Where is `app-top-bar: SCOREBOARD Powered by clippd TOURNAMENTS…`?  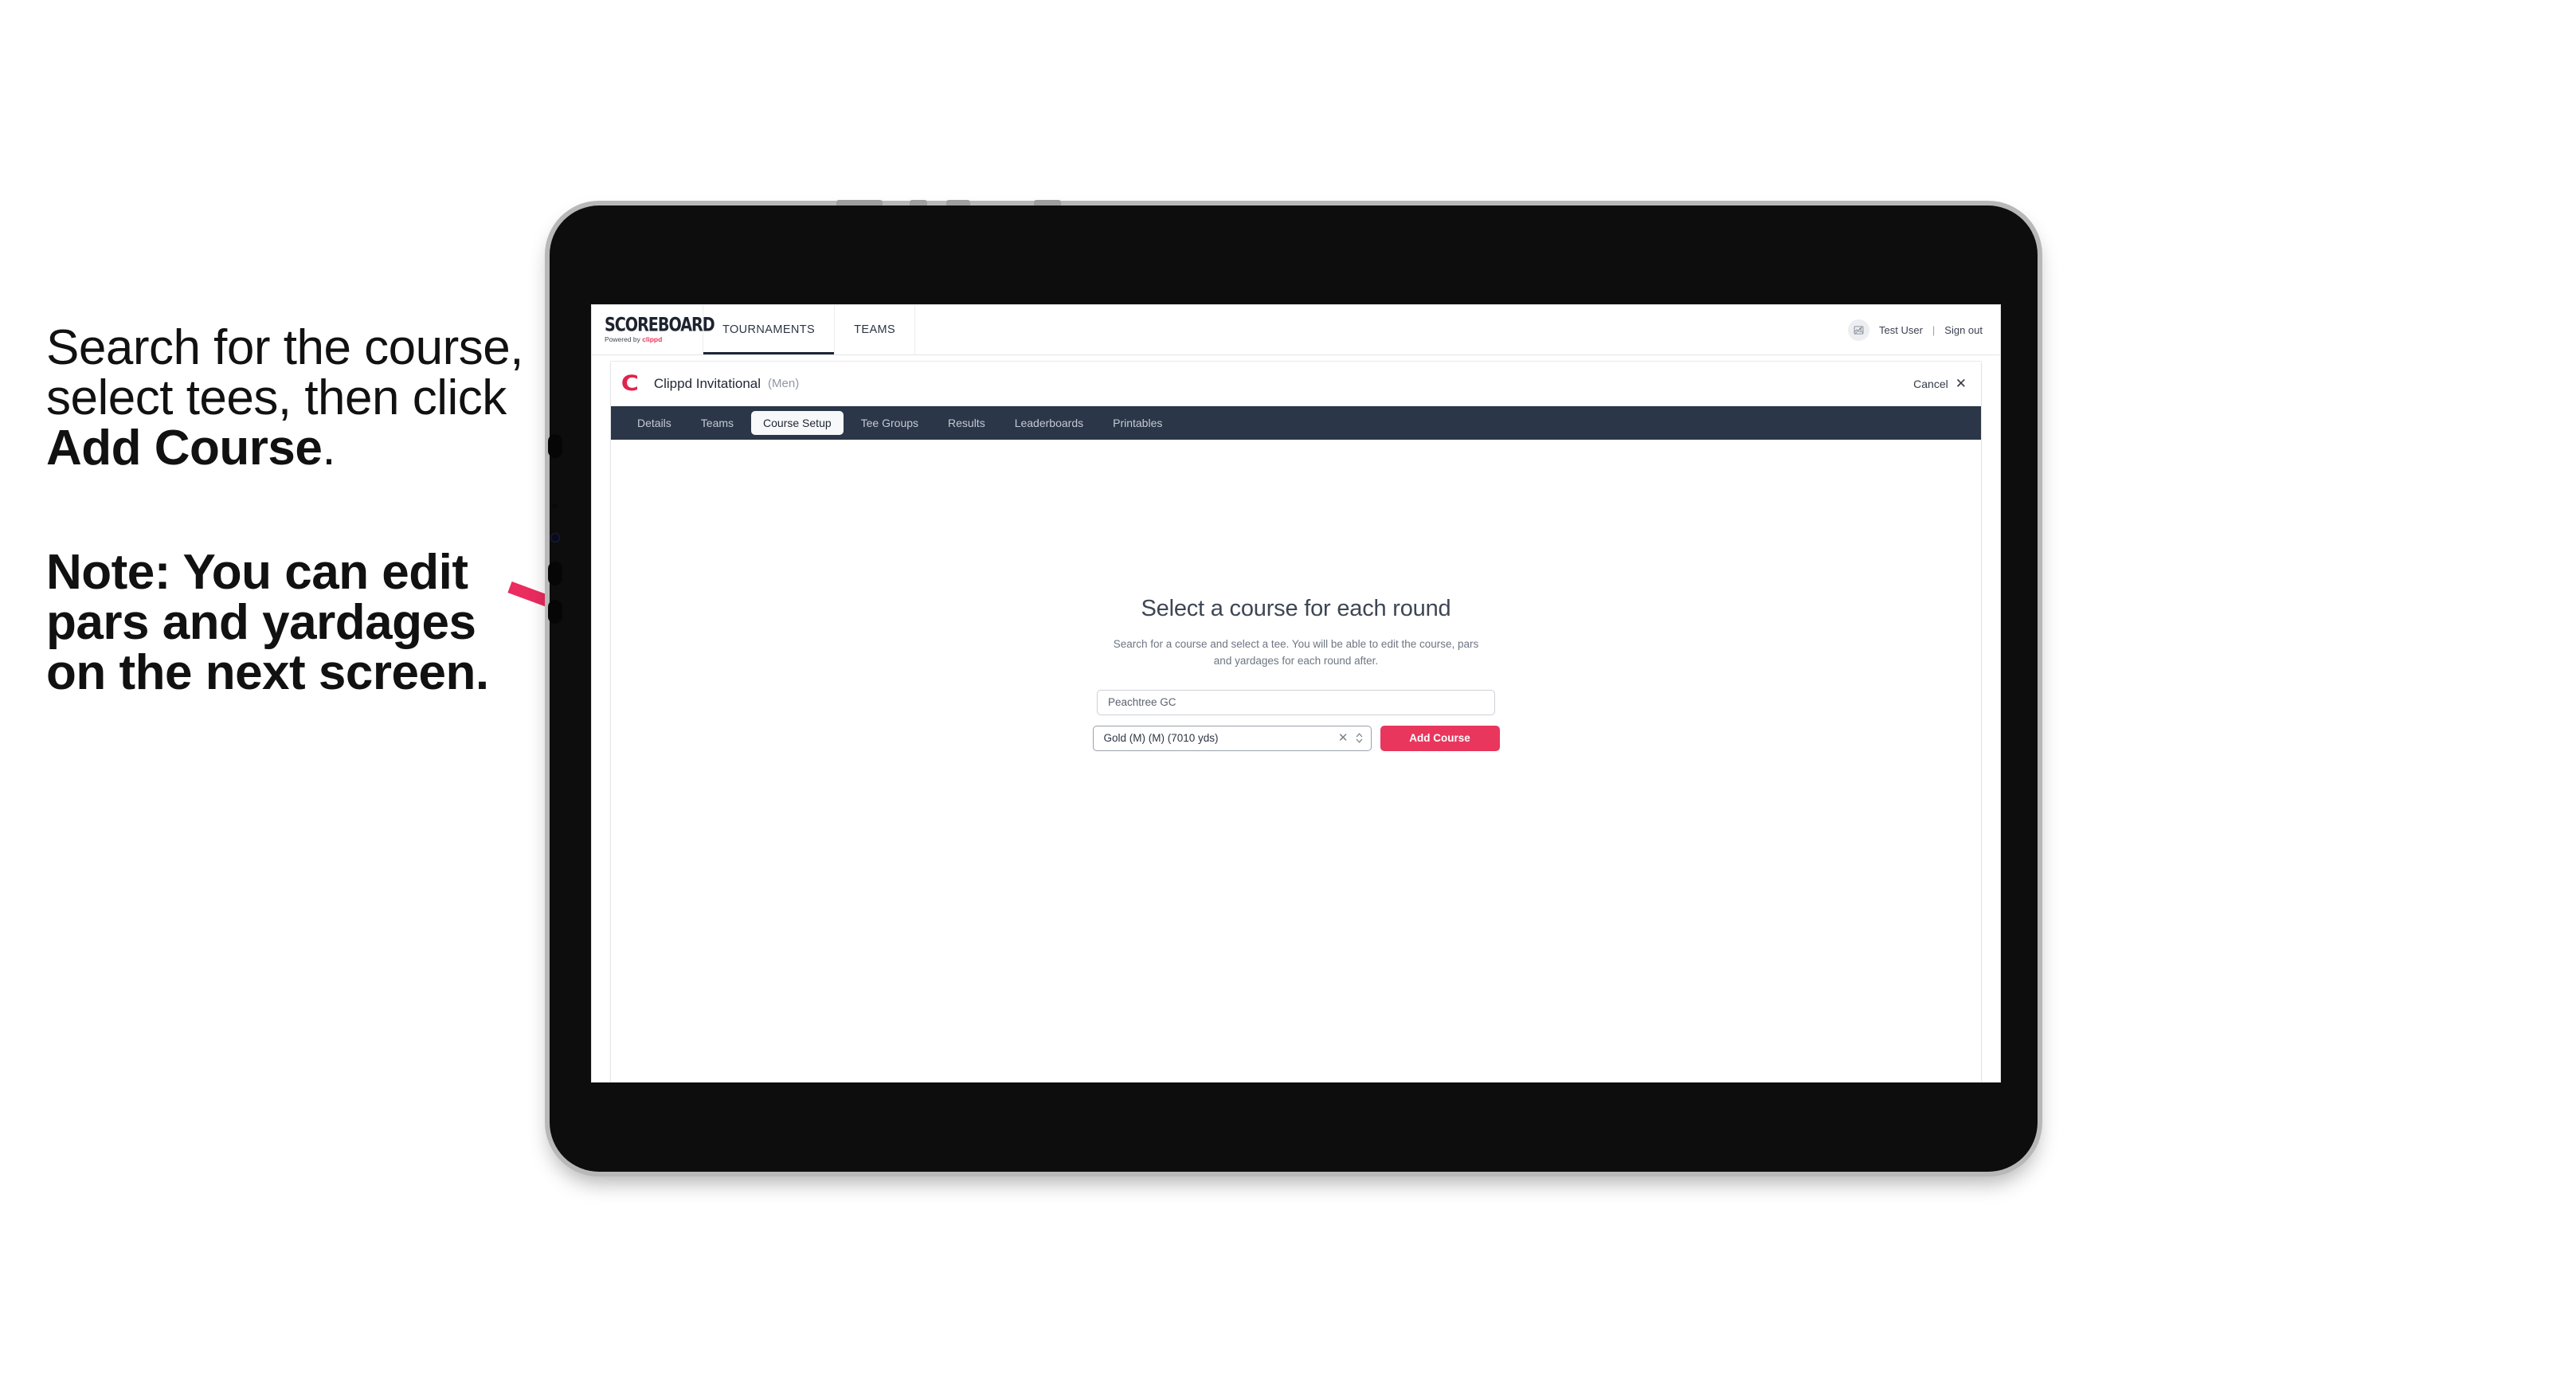 app-top-bar: SCOREBOARD Powered by clippd TOURNAMENTS… is located at coordinates (1296, 330).